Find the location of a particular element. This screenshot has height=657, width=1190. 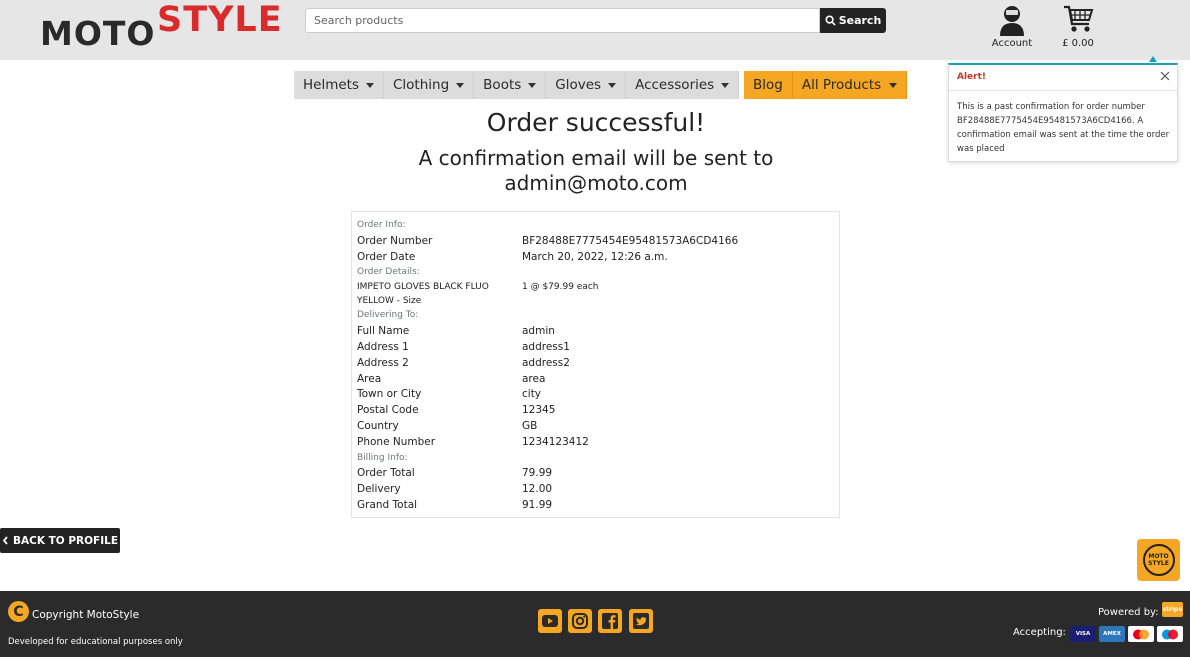

cart-link: £ 0.00 is located at coordinates (1078, 28).